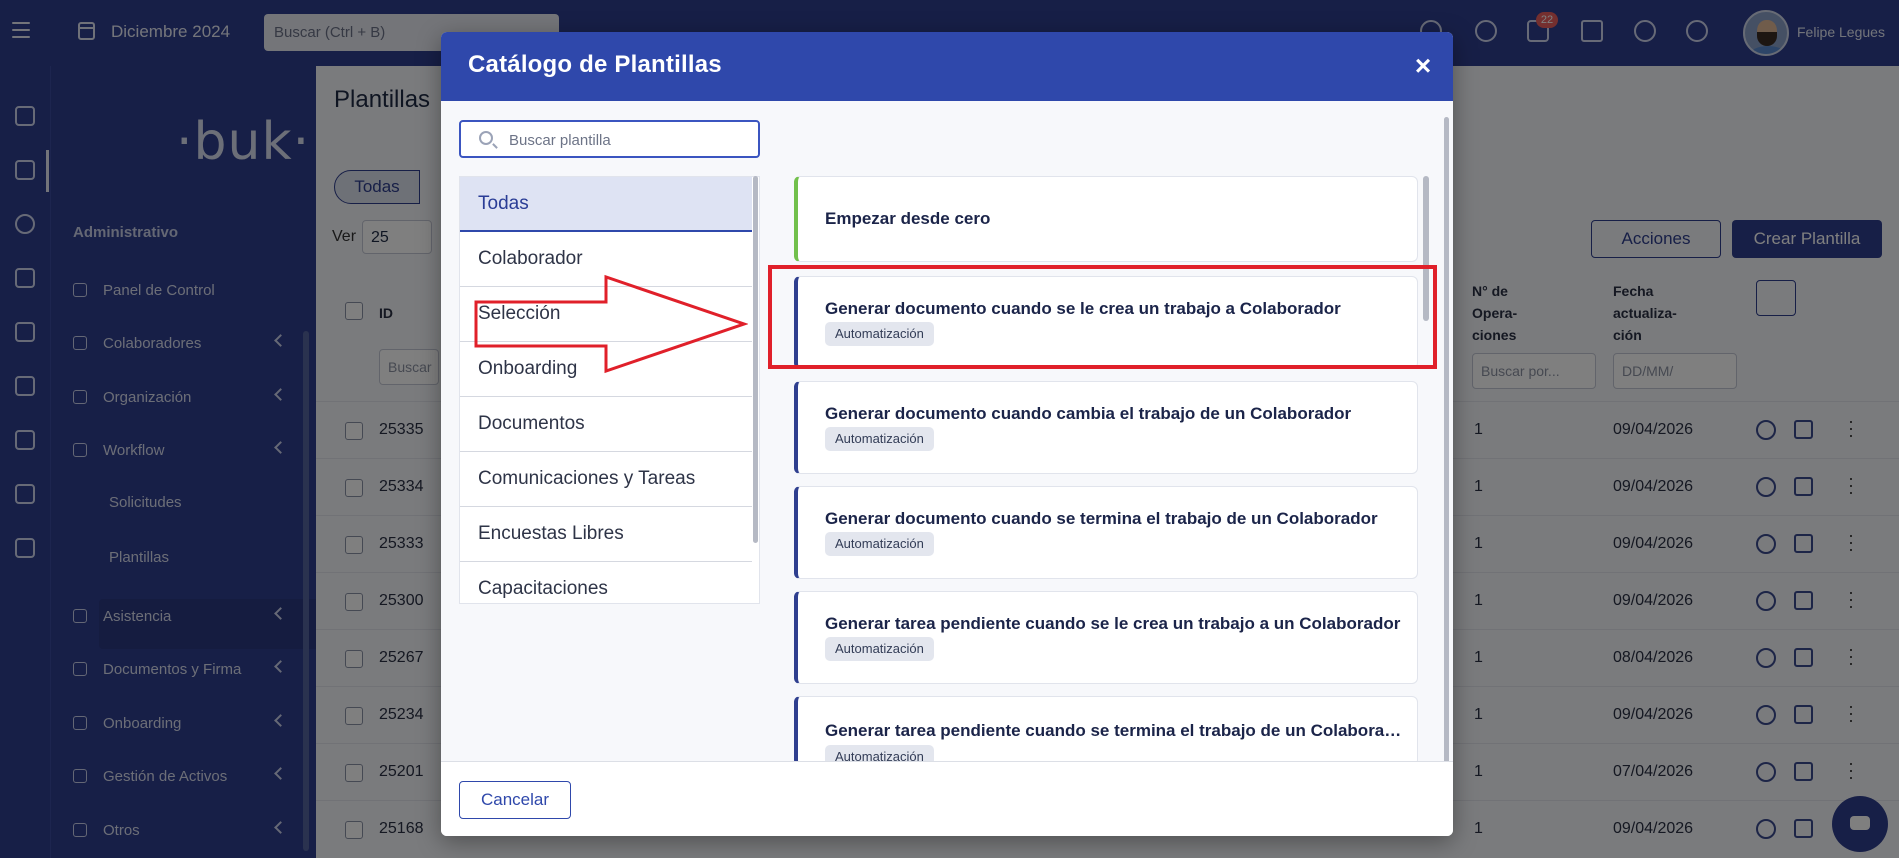 This screenshot has height=858, width=1899. What do you see at coordinates (947, 66) in the screenshot?
I see `modal-header: Catálogo de Plantillas ×` at bounding box center [947, 66].